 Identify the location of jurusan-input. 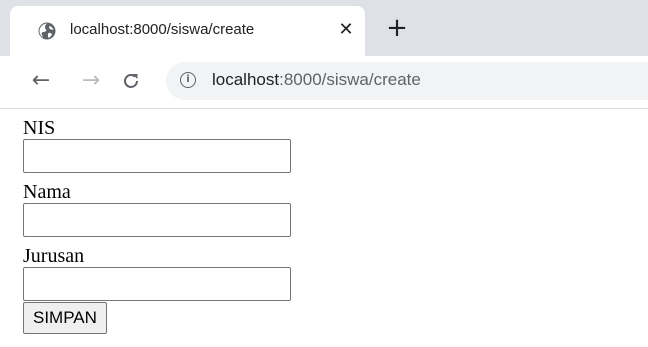
(157, 284).